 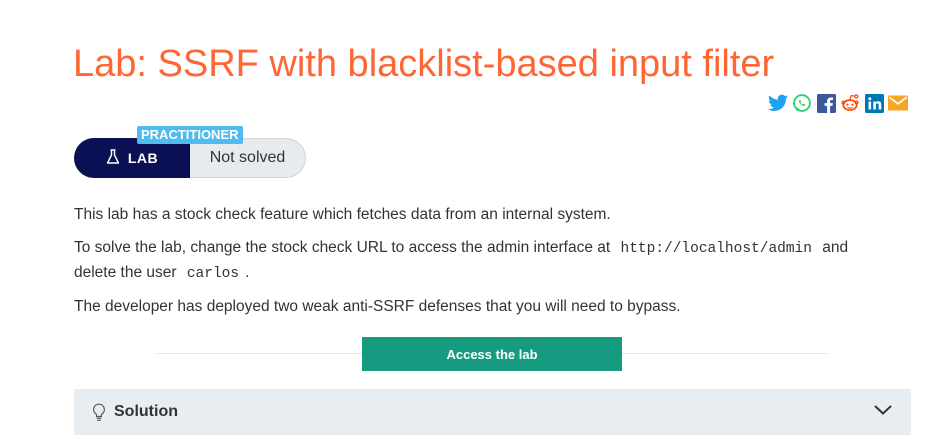 I want to click on solution-accordion: Solution, so click(x=492, y=412).